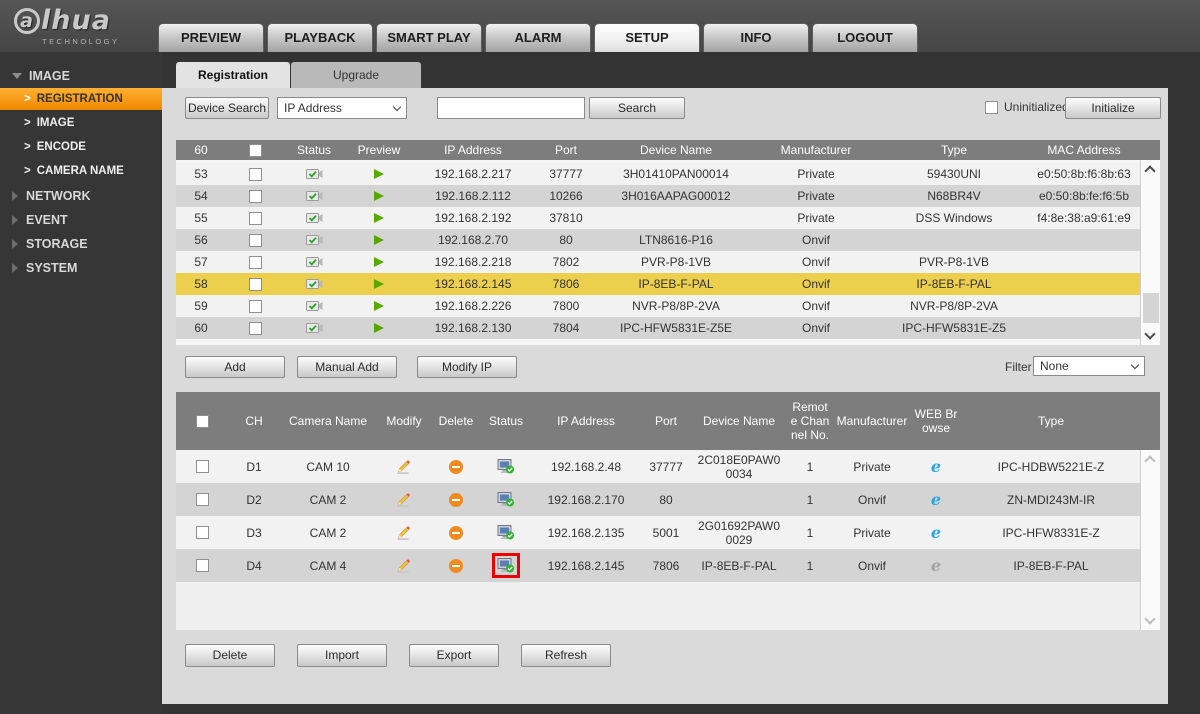  I want to click on sidebar-item-encode: > ENCODE, so click(81, 147).